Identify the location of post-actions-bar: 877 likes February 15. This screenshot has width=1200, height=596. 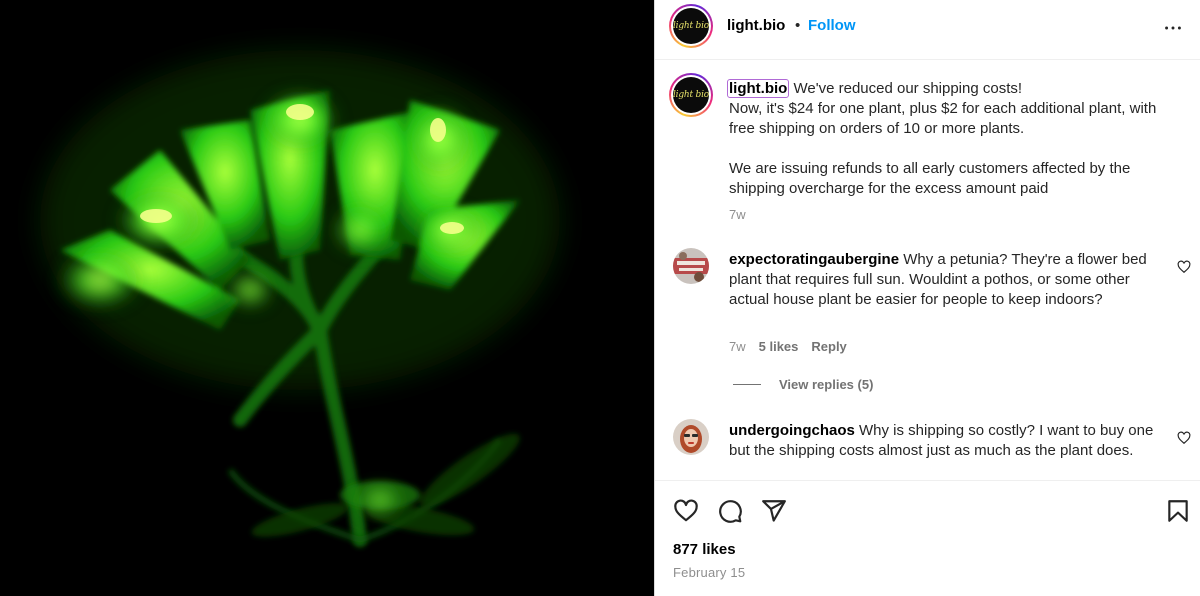
(927, 538).